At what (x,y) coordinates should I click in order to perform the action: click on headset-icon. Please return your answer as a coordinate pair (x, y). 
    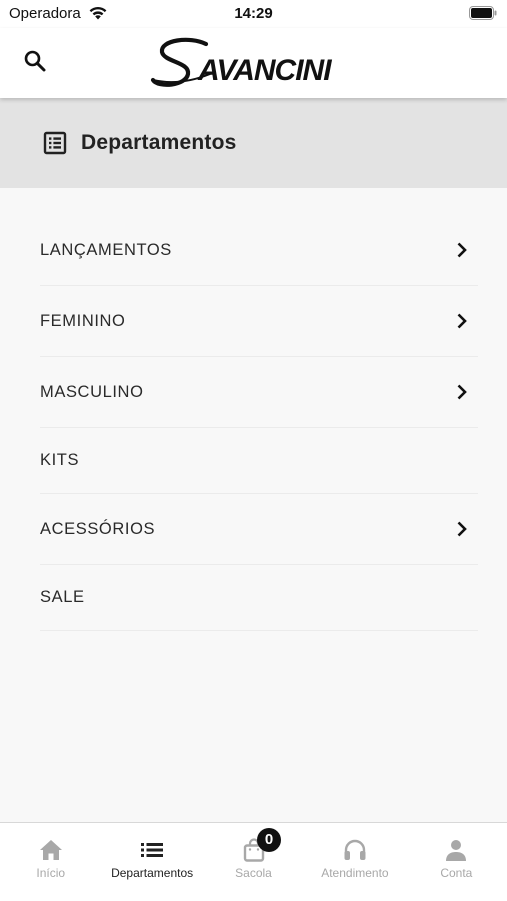
    Looking at the image, I should click on (355, 849).